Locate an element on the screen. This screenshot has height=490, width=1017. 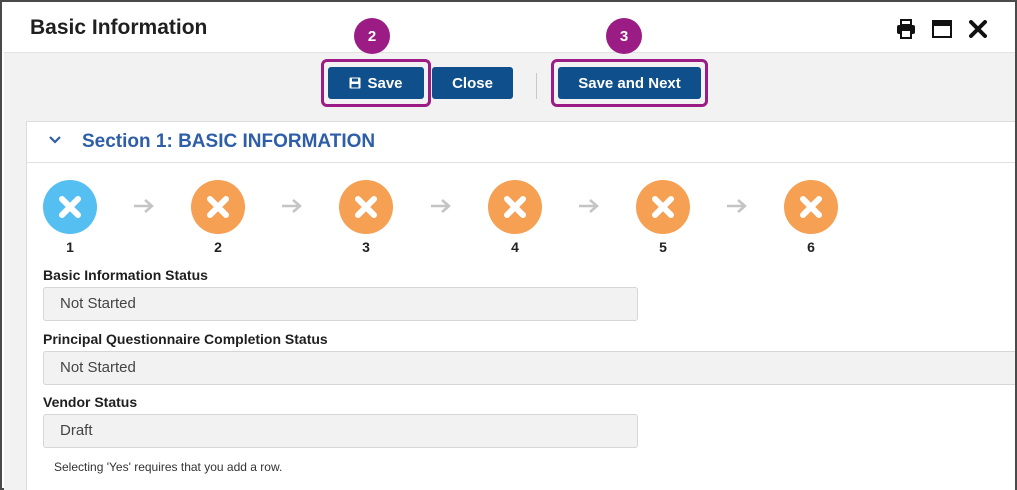
step-number-1: 1 is located at coordinates (70, 247).